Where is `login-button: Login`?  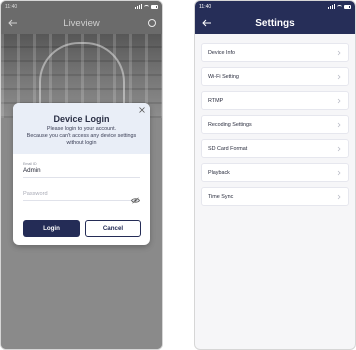
login-button: Login is located at coordinates (51, 228).